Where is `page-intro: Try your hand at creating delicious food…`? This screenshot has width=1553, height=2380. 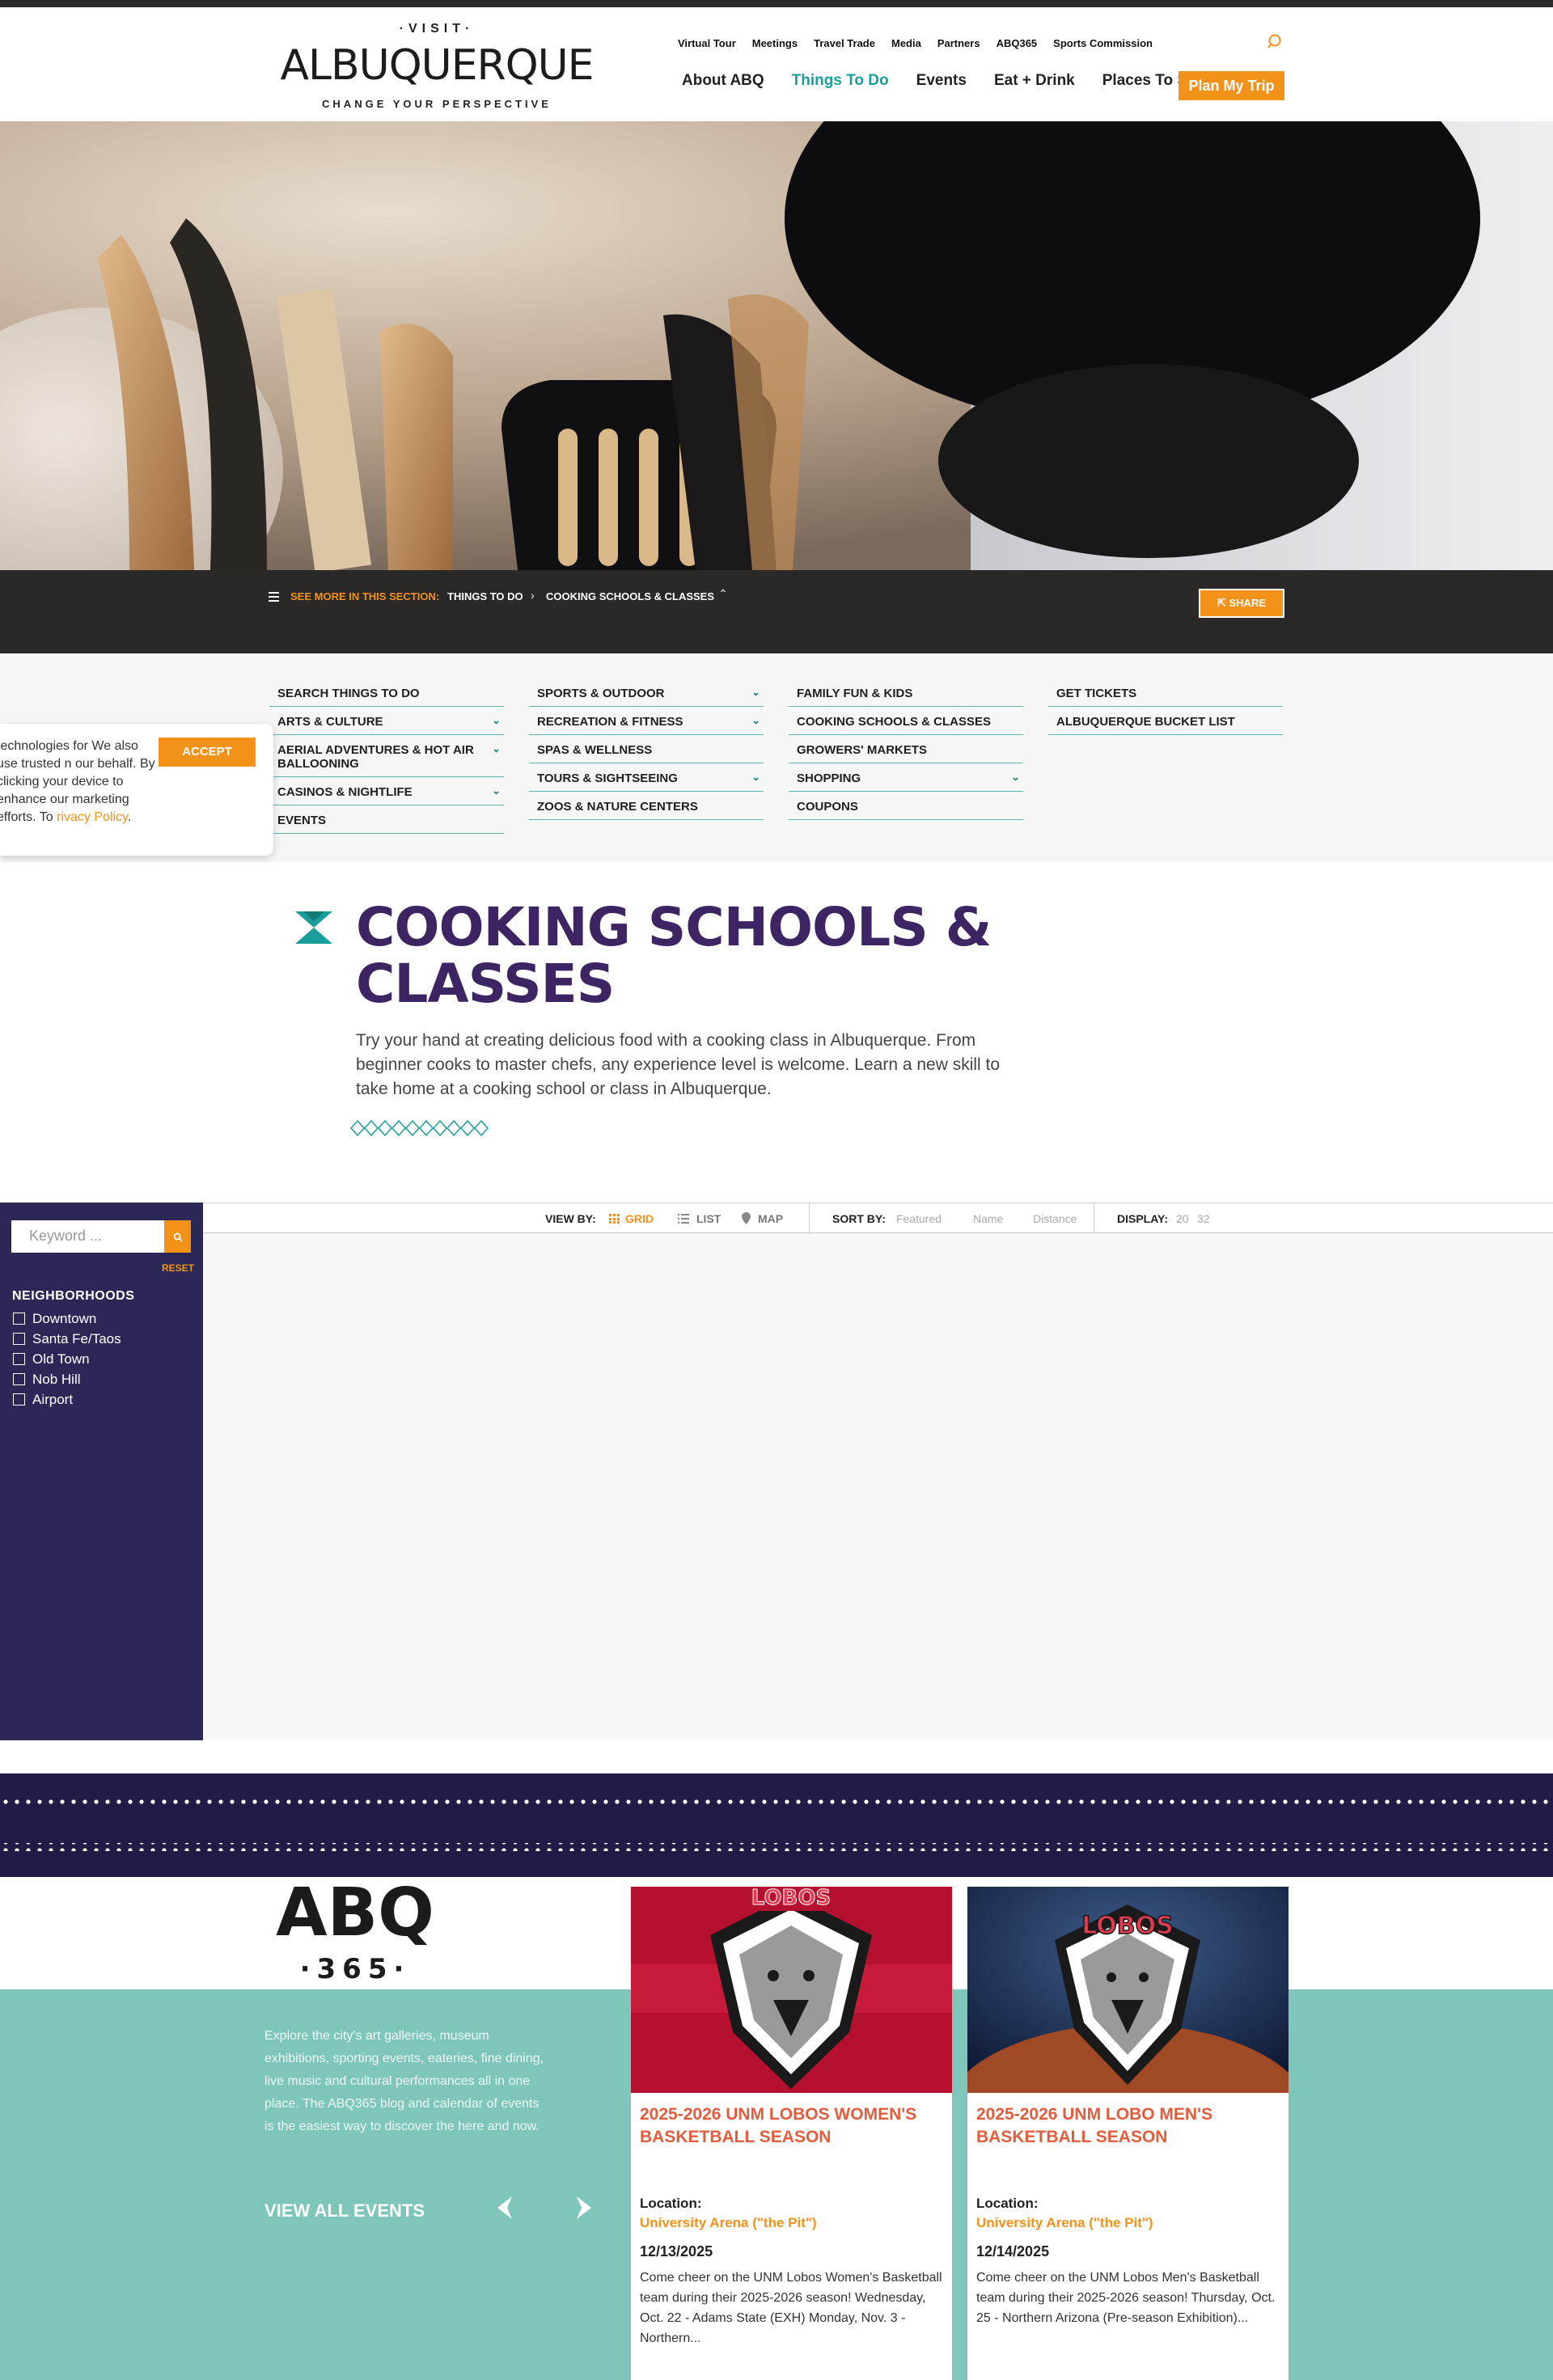 page-intro: Try your hand at creating delicious food… is located at coordinates (678, 1065).